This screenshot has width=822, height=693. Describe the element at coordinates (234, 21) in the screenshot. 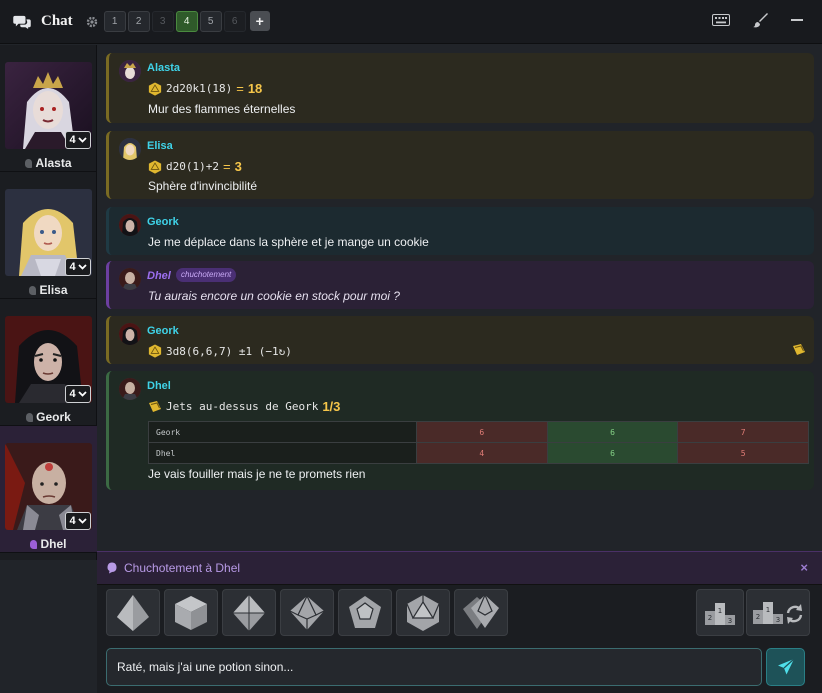

I see `tab-6: 6` at that location.